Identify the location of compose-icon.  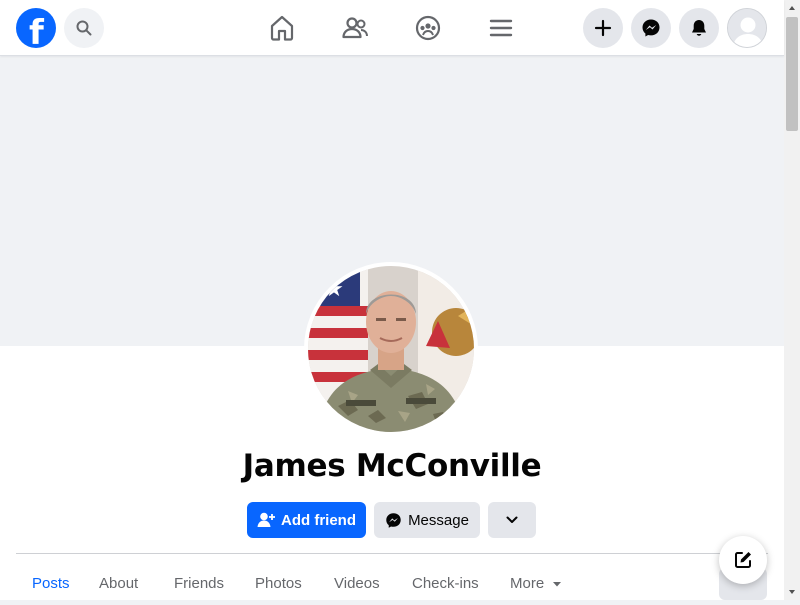
(743, 560).